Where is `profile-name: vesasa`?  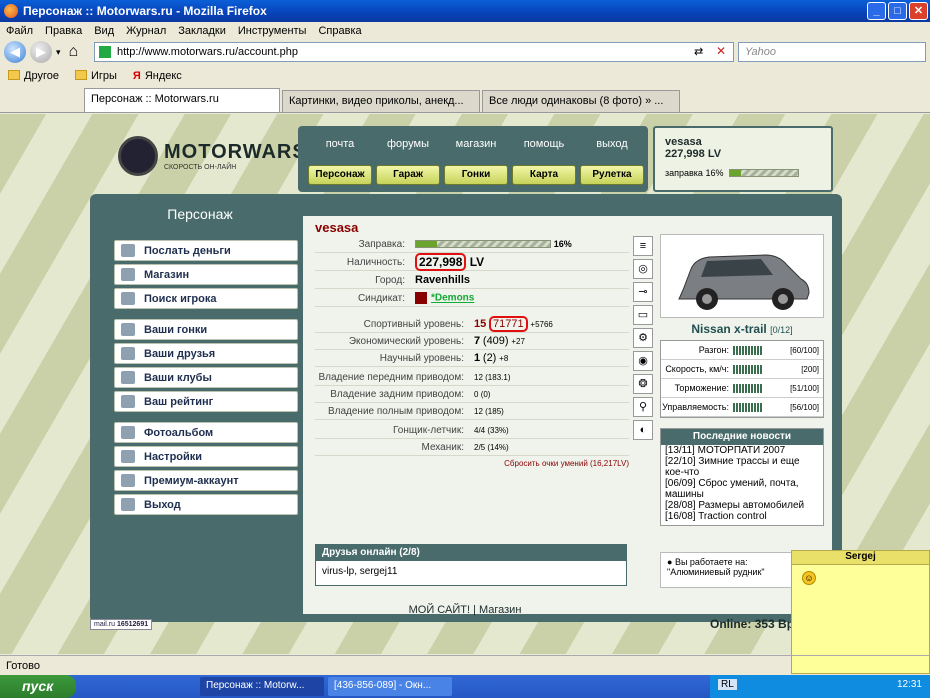 profile-name: vesasa is located at coordinates (337, 227).